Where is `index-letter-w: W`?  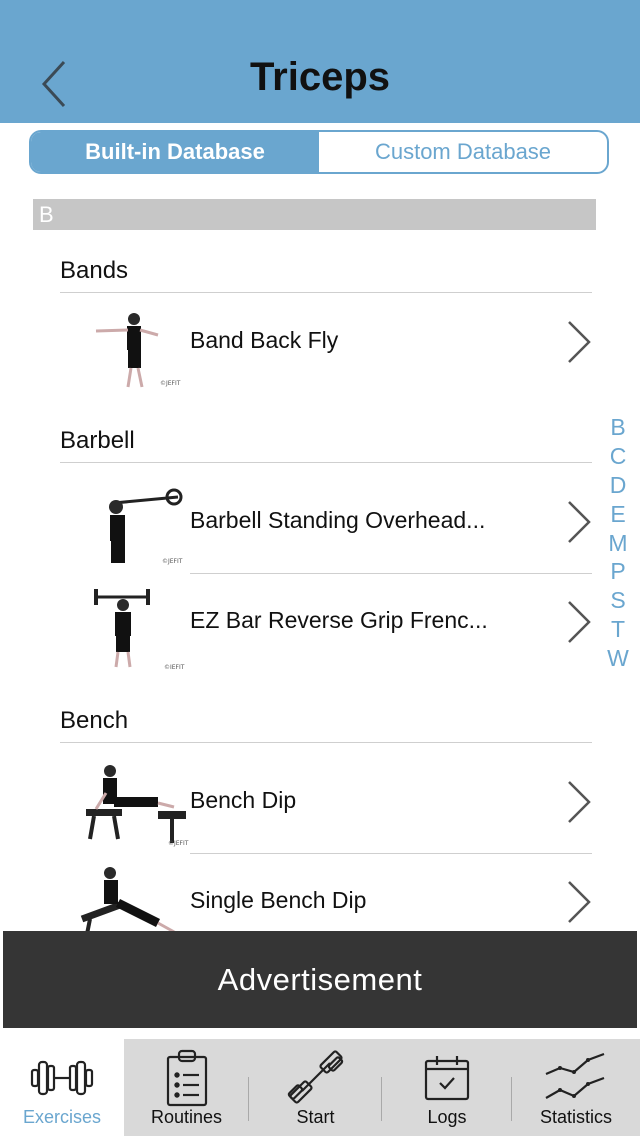
index-letter-w: W is located at coordinates (618, 659).